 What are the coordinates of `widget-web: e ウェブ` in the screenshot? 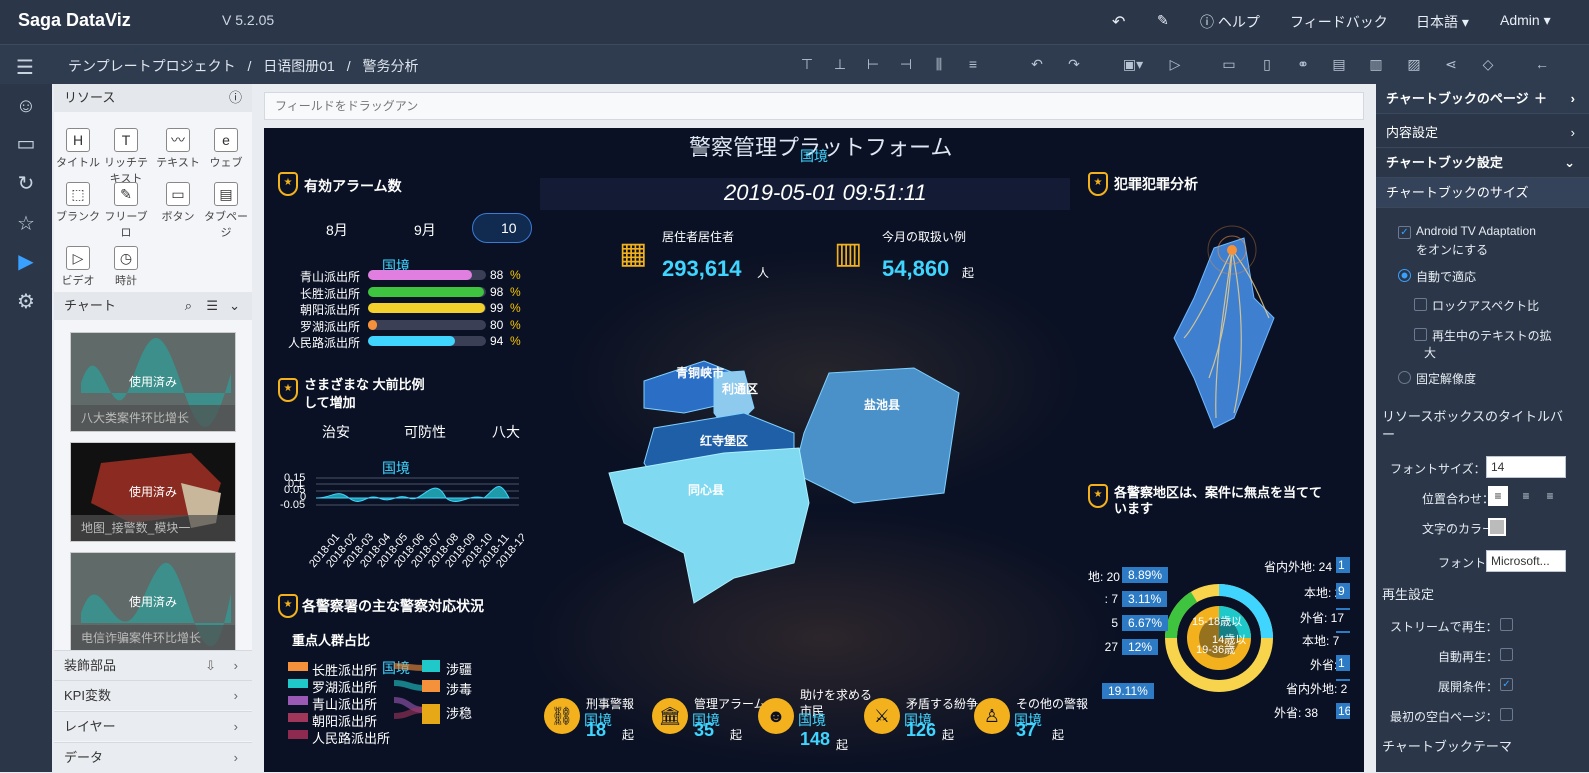 It's located at (226, 153).